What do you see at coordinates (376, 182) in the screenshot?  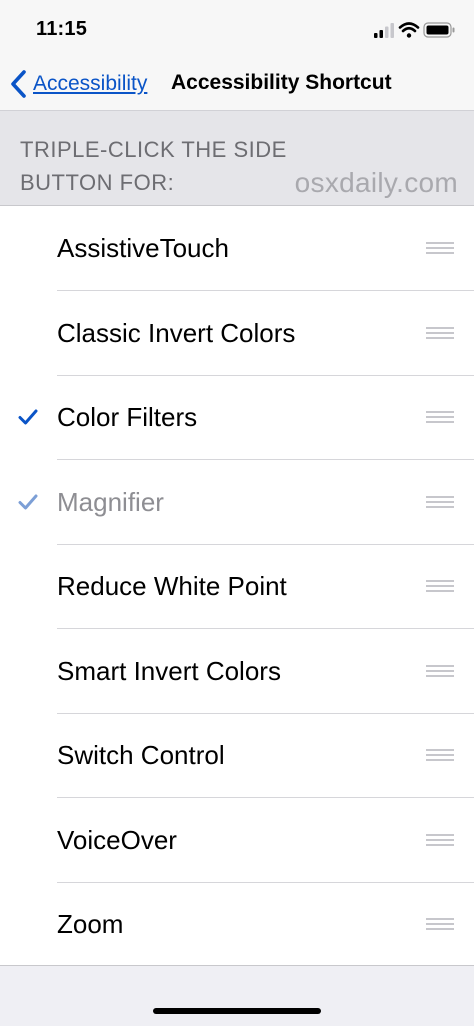 I see `watermark: osxdaily.com` at bounding box center [376, 182].